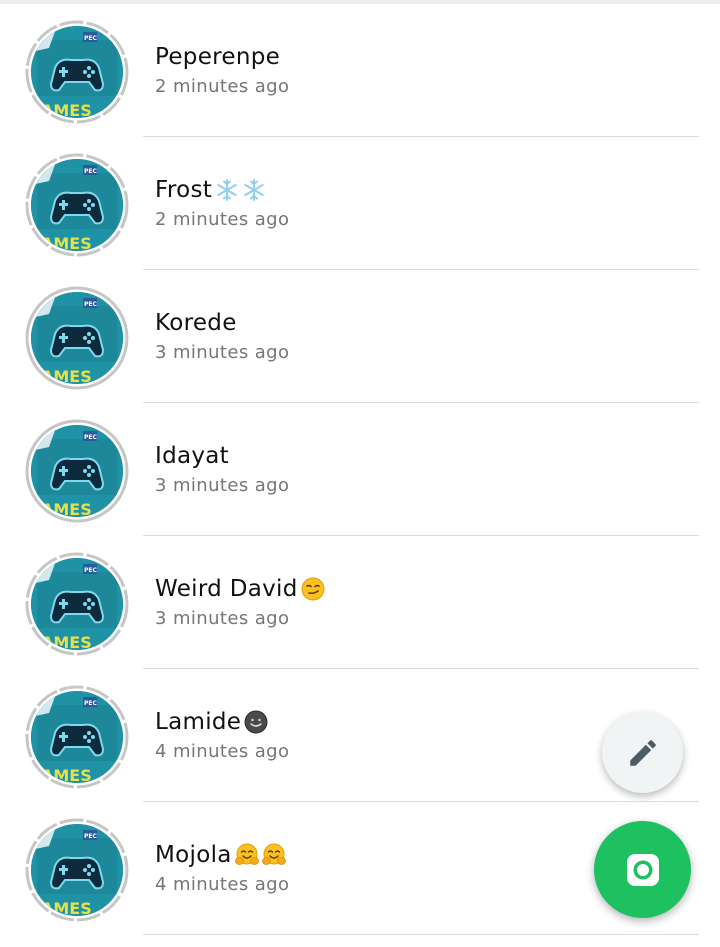 The image size is (720, 947). Describe the element at coordinates (222, 337) in the screenshot. I see `status-row-text: Korede 3 minutes ago` at that location.